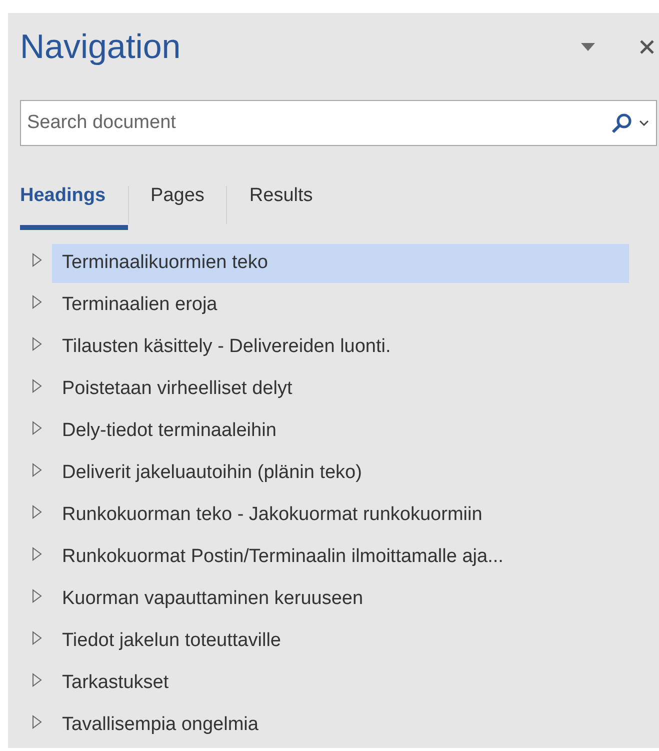 This screenshot has height=751, width=659. I want to click on heading-item: Deliverit jakeluautoihin (plänin teko), so click(340, 473).